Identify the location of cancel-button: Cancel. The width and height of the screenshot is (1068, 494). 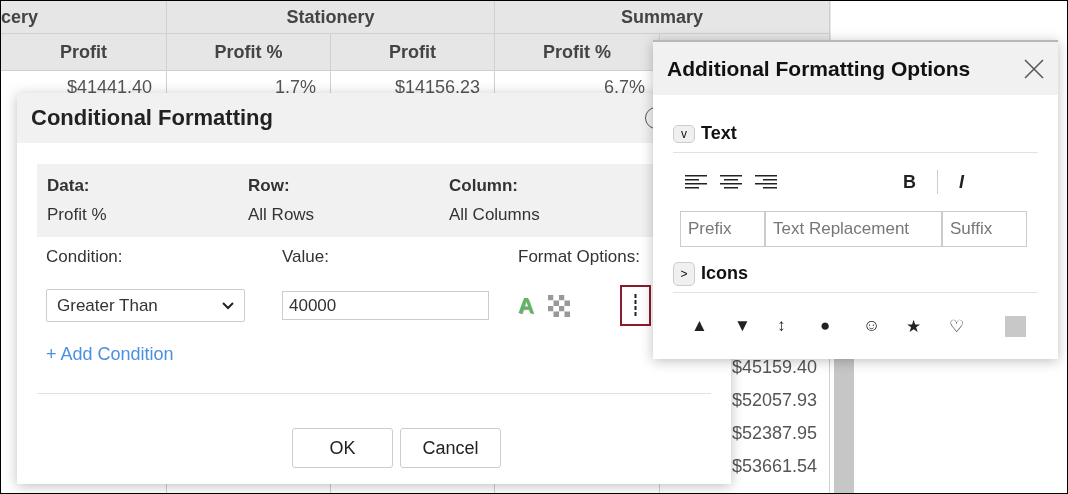
(450, 448).